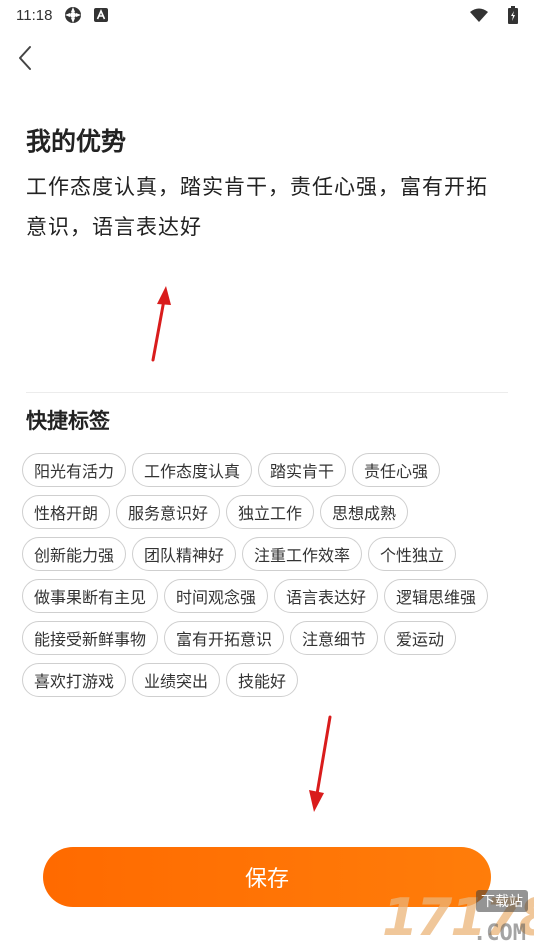 This screenshot has width=534, height=950. I want to click on status-time: 11:18, so click(34, 15).